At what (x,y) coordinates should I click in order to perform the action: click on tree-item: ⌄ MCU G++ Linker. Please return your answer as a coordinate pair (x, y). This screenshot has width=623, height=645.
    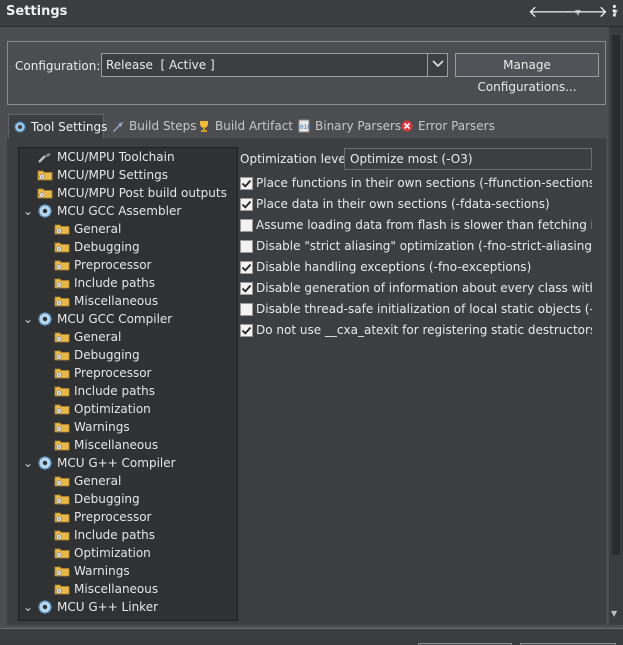
    Looking at the image, I should click on (90, 607).